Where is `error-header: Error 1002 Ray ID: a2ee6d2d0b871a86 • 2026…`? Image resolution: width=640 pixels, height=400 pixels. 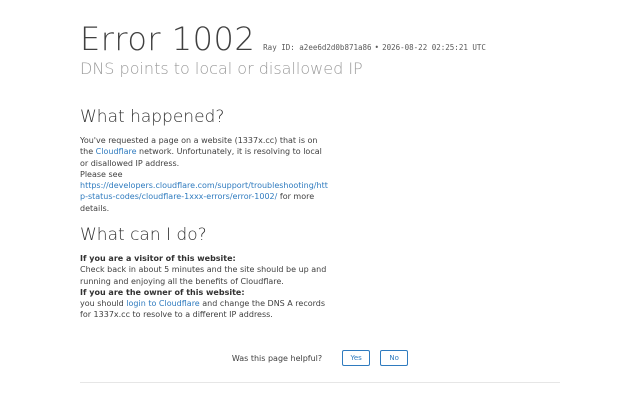
error-header: Error 1002 Ray ID: a2ee6d2d0b871a86 • 2026… is located at coordinates (320, 39).